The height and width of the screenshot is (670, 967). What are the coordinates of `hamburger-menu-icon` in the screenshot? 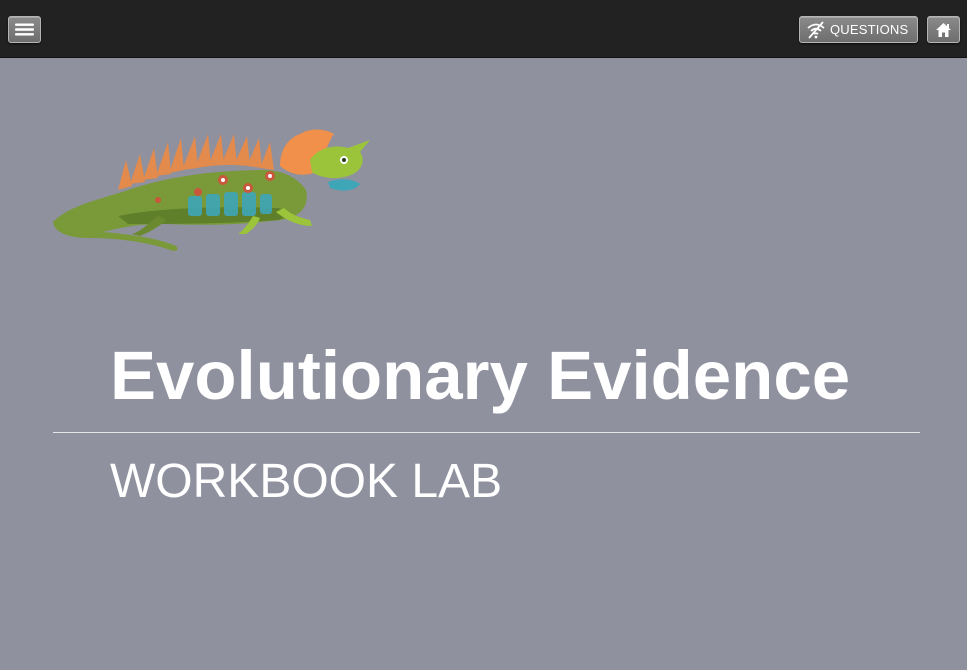 It's located at (24, 29).